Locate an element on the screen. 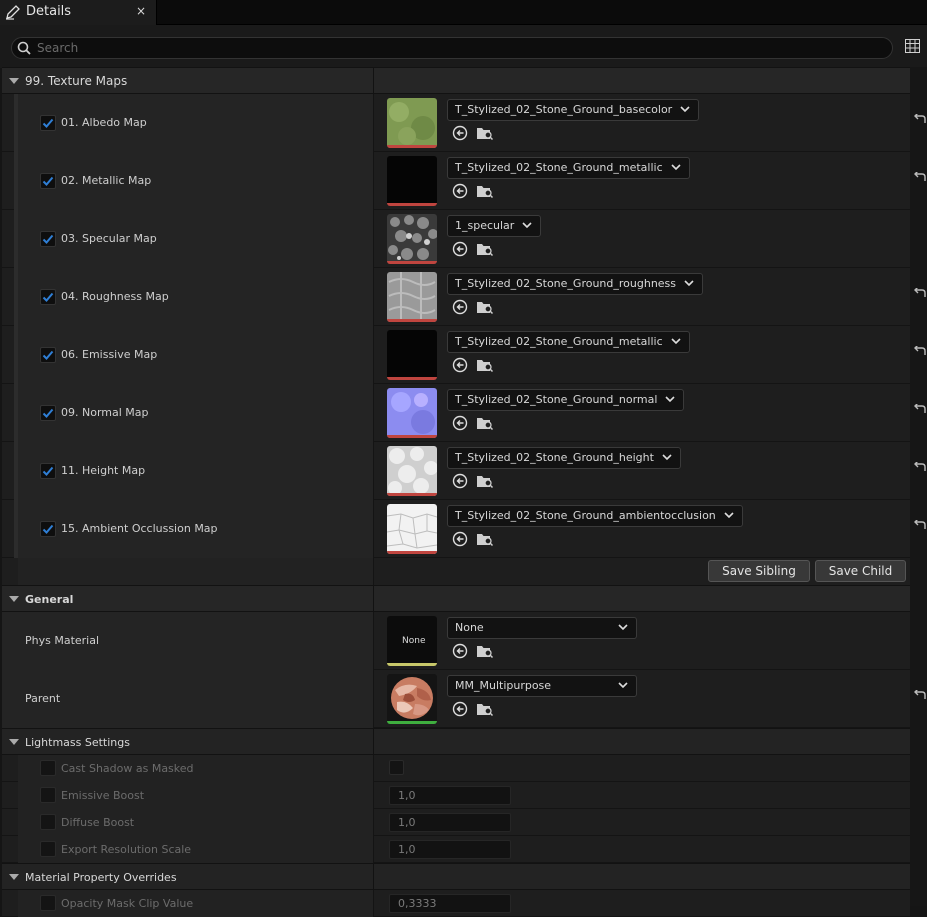 Image resolution: width=927 pixels, height=917 pixels. section-title: General is located at coordinates (49, 599).